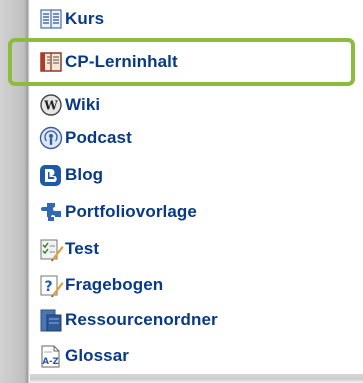  I want to click on menu-item-label: Fragebogen, so click(114, 284).